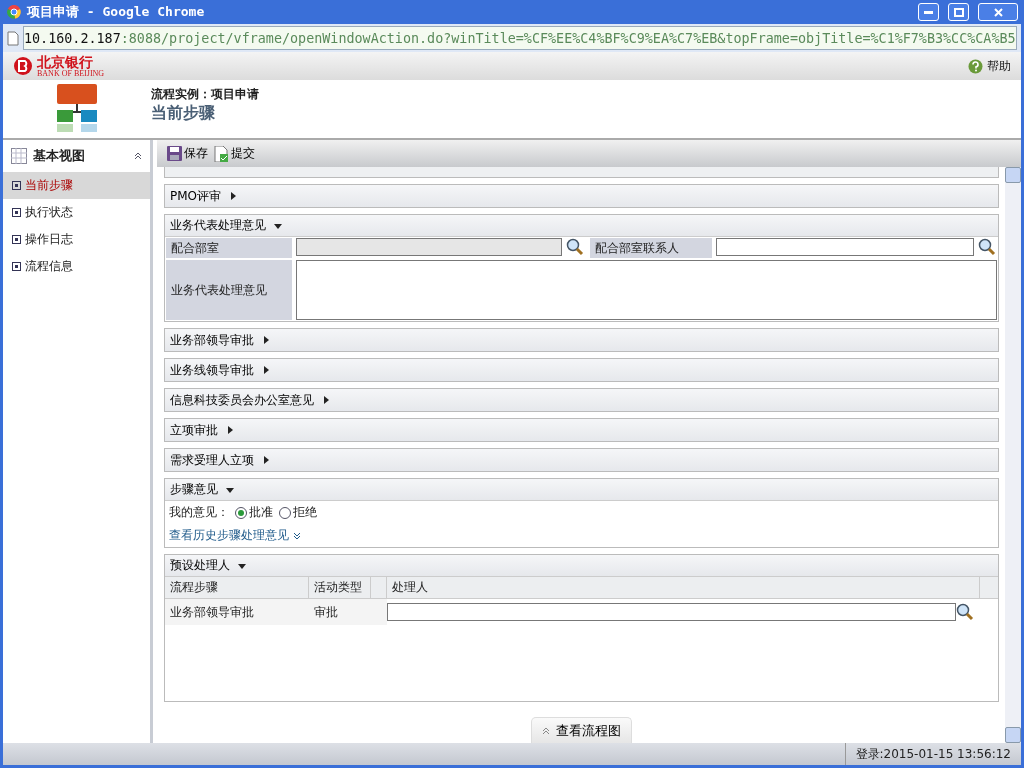 The height and width of the screenshot is (768, 1024). Describe the element at coordinates (581, 460) in the screenshot. I see `section-header: 需求受理人立项` at that location.